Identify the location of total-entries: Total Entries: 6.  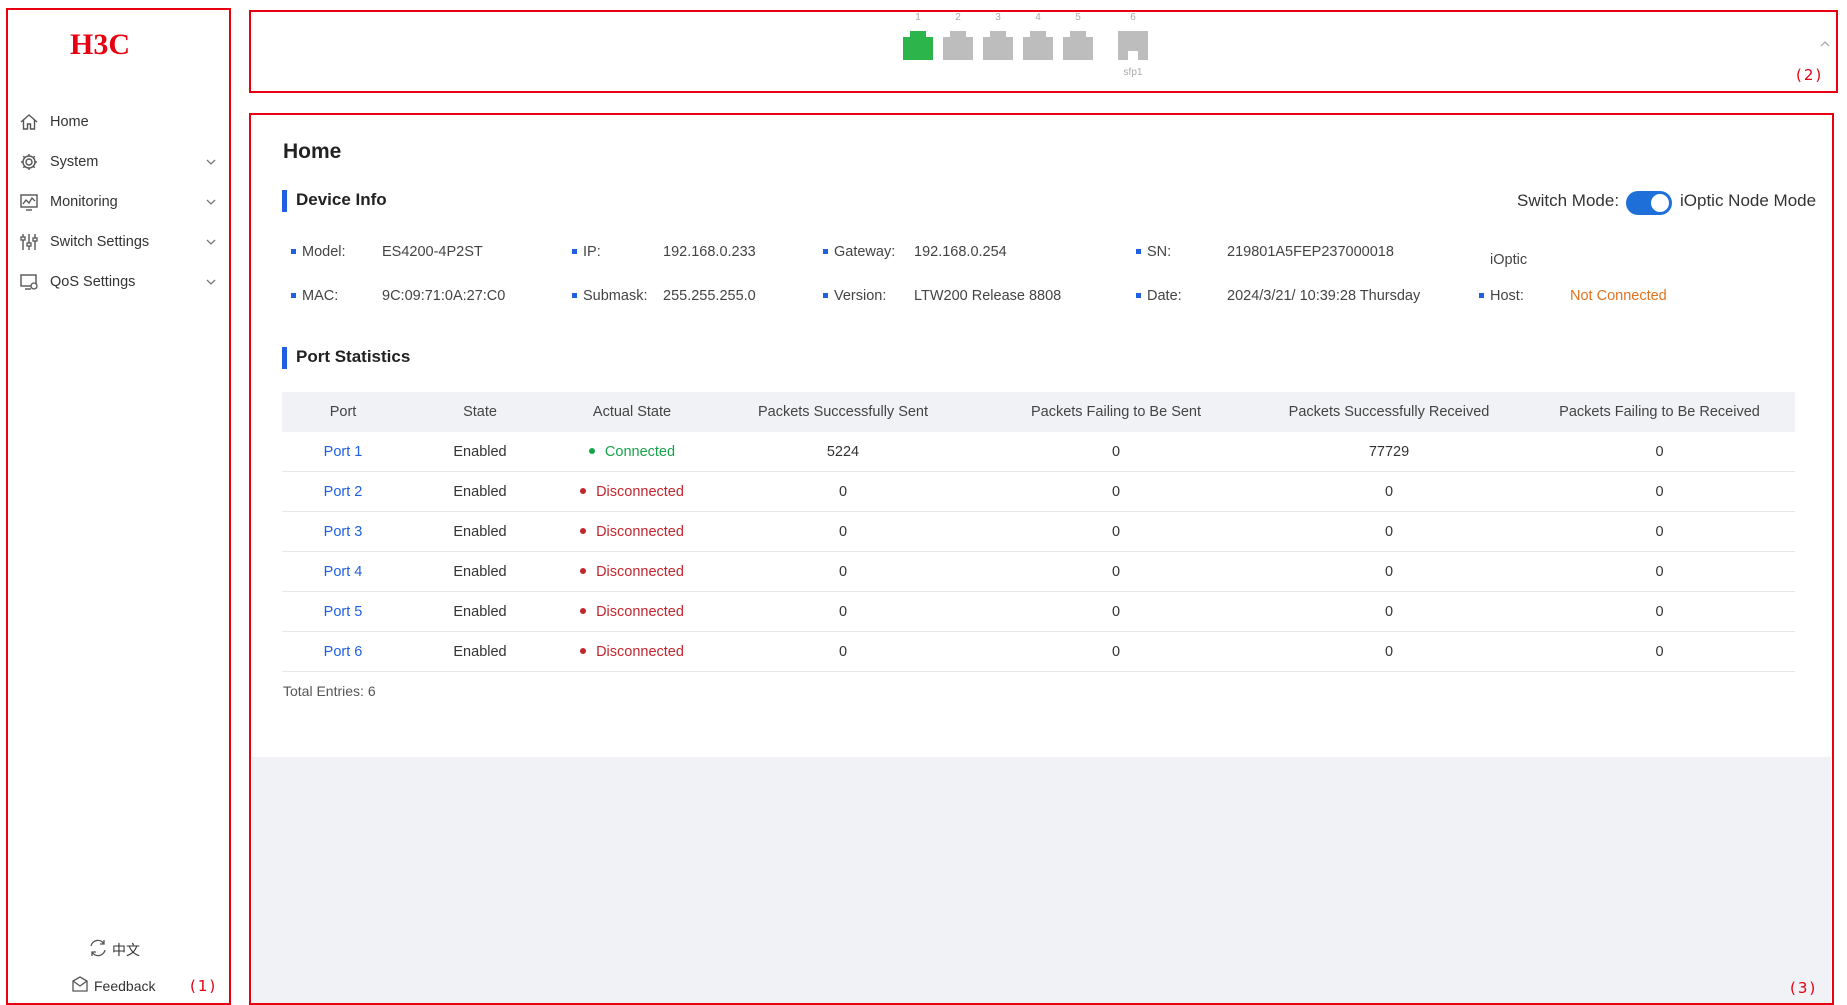
(329, 691).